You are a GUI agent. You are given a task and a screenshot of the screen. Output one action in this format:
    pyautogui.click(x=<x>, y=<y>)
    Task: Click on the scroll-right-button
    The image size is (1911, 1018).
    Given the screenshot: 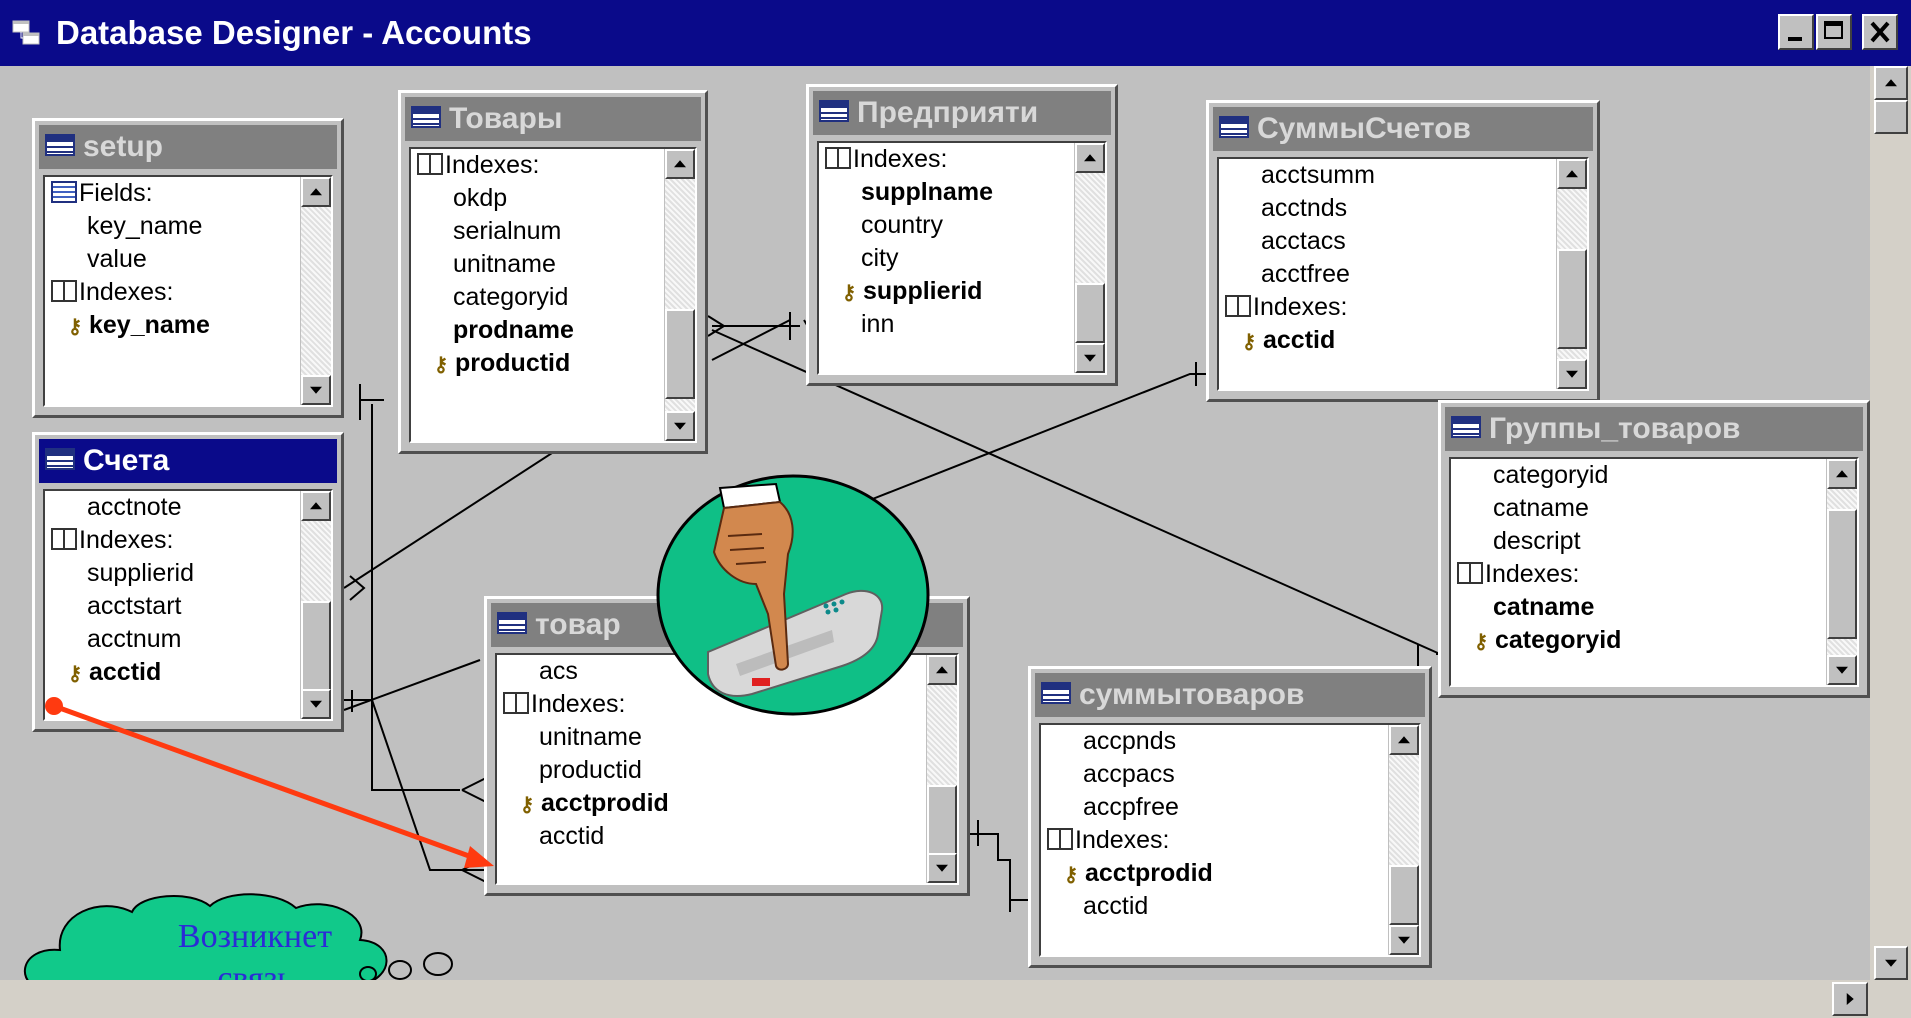 What is the action you would take?
    pyautogui.click(x=1850, y=999)
    